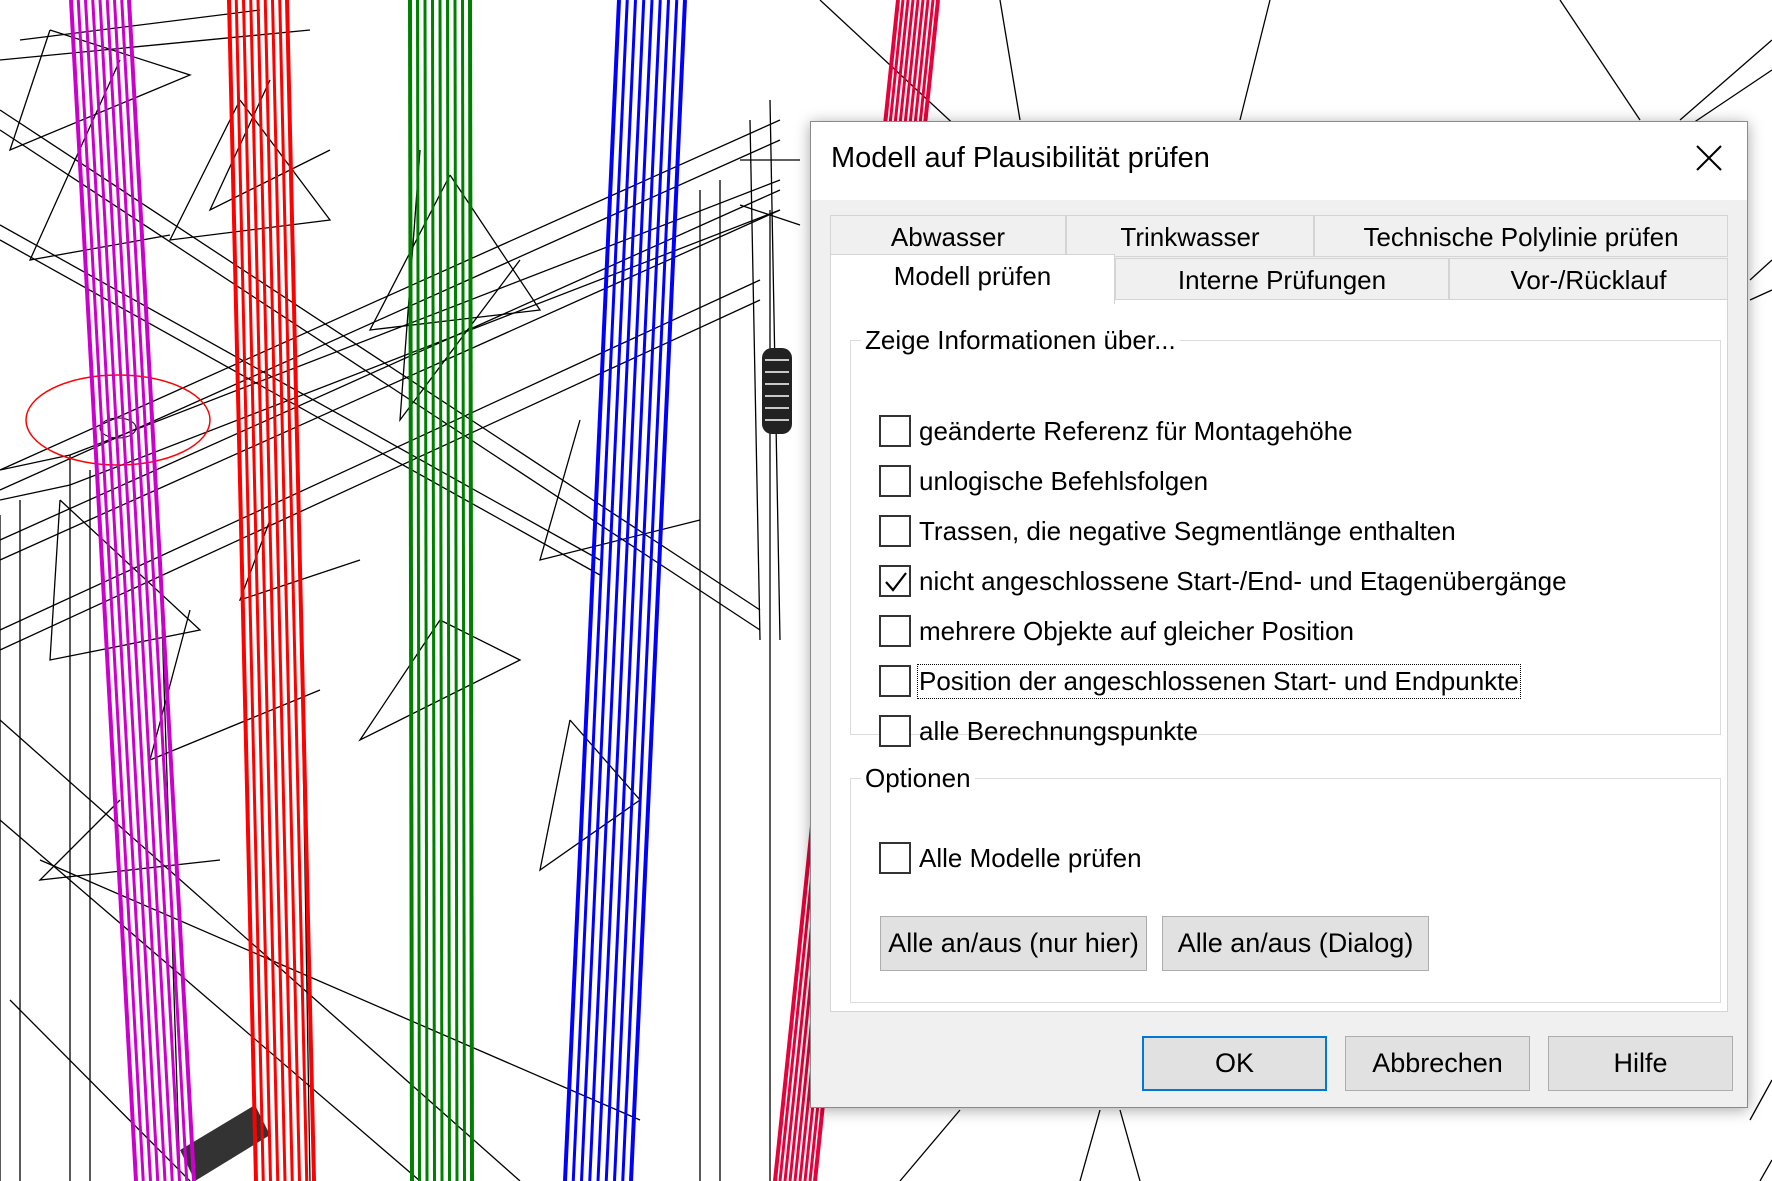 The height and width of the screenshot is (1181, 1772). Describe the element at coordinates (1030, 857) in the screenshot. I see `all-models-label: Alle Modelle prüfen` at that location.